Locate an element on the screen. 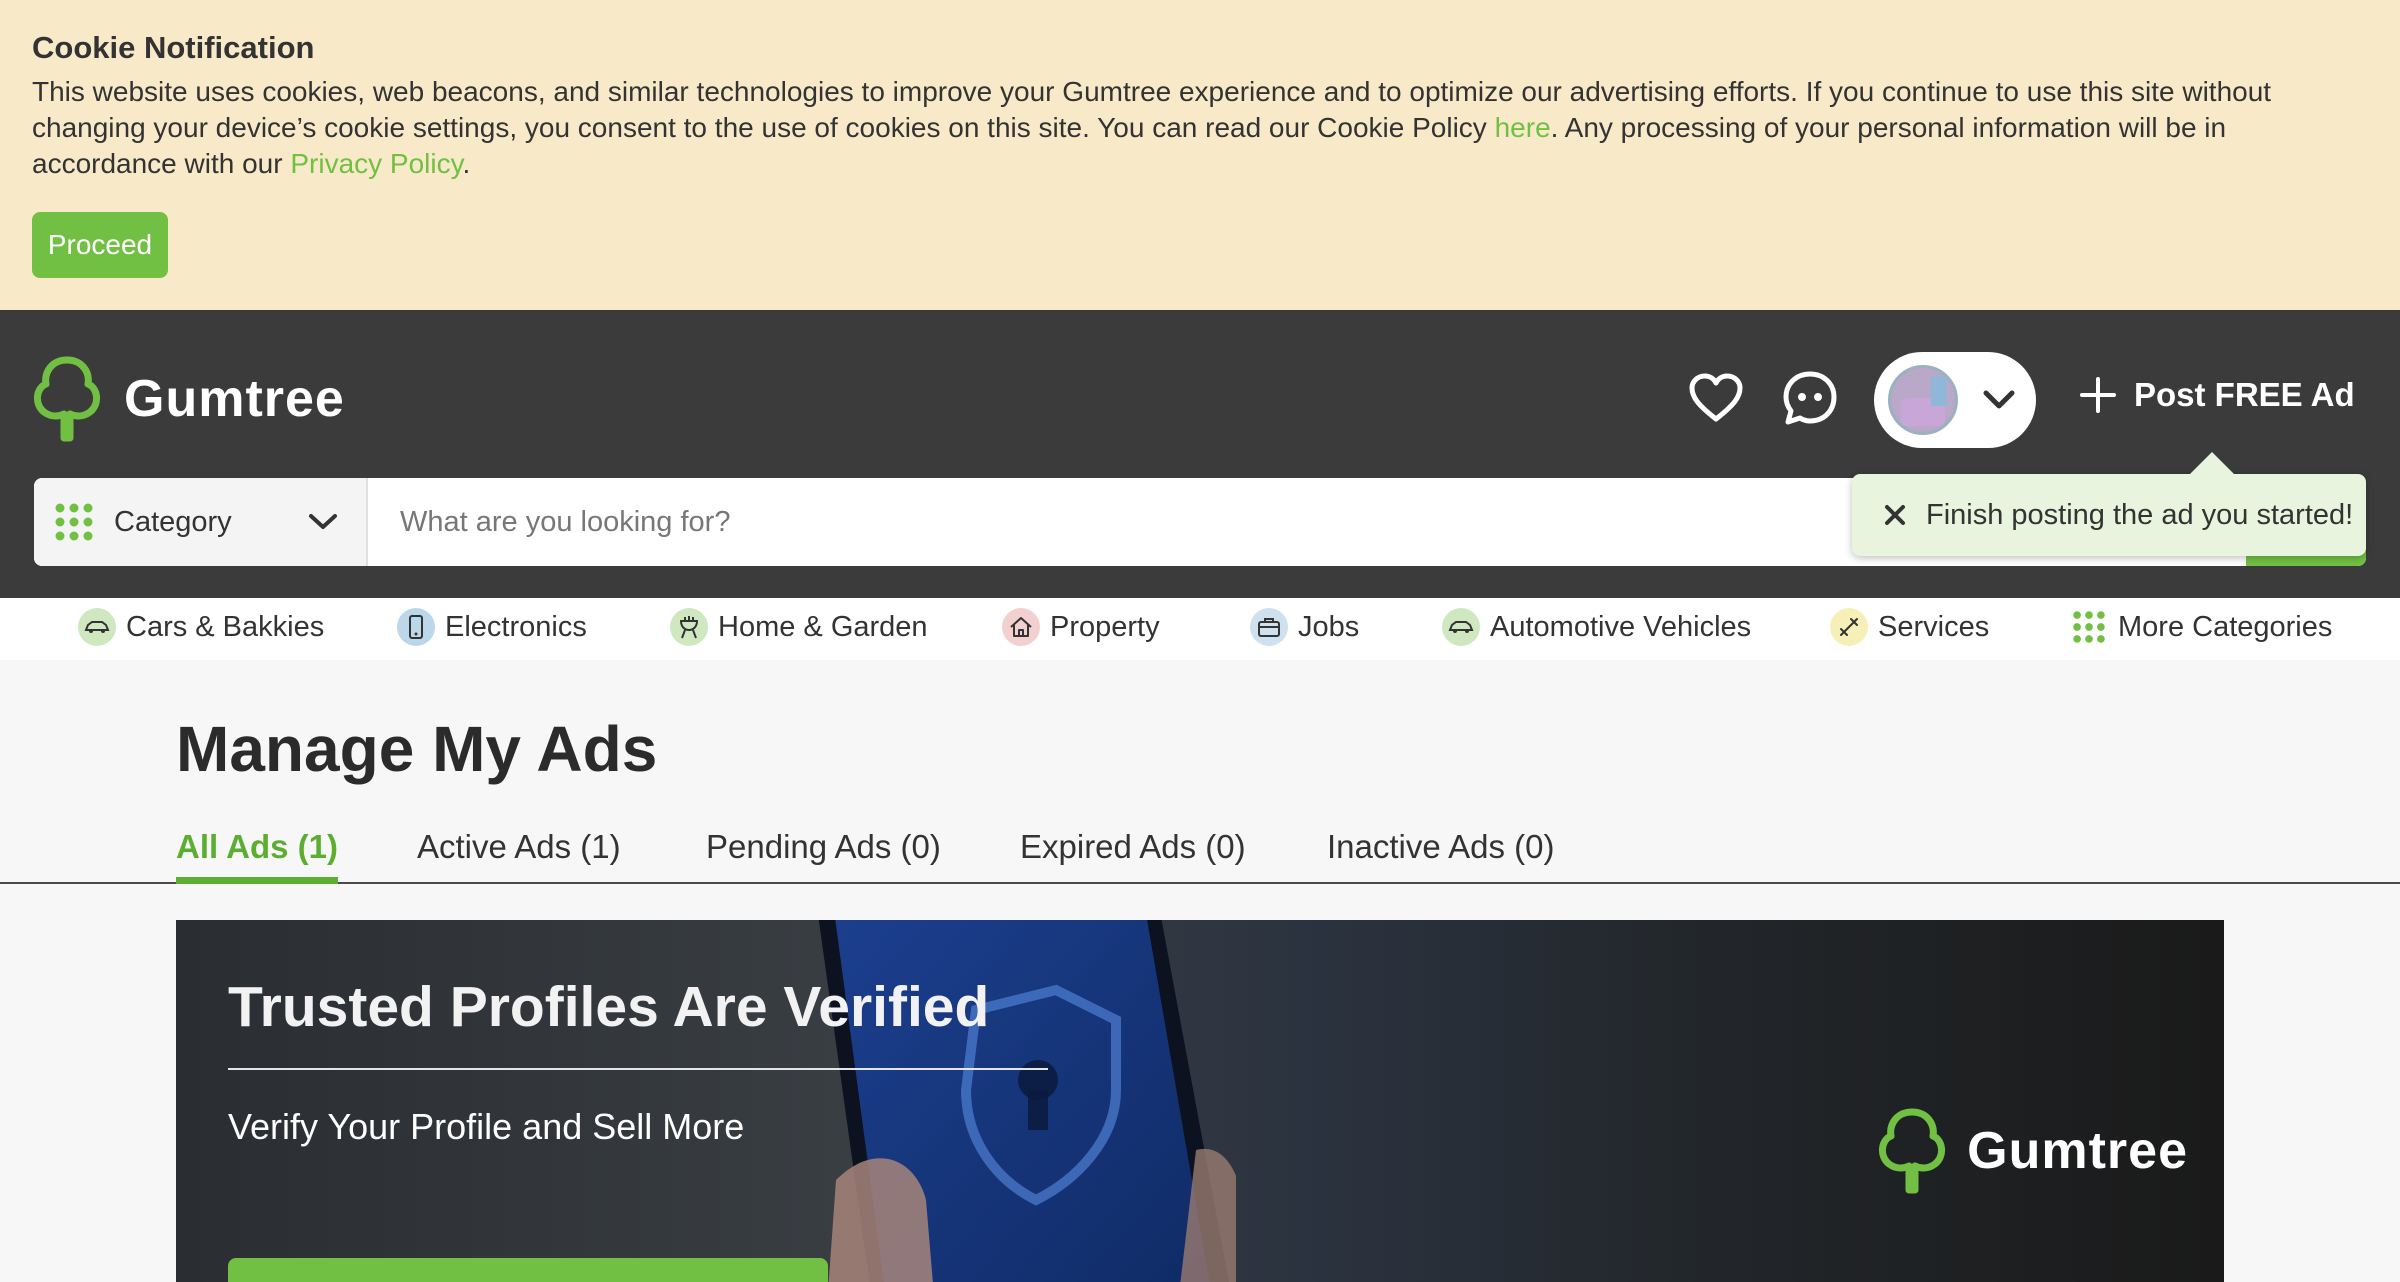 The image size is (2400, 1282). heart-icon is located at coordinates (1716, 397).